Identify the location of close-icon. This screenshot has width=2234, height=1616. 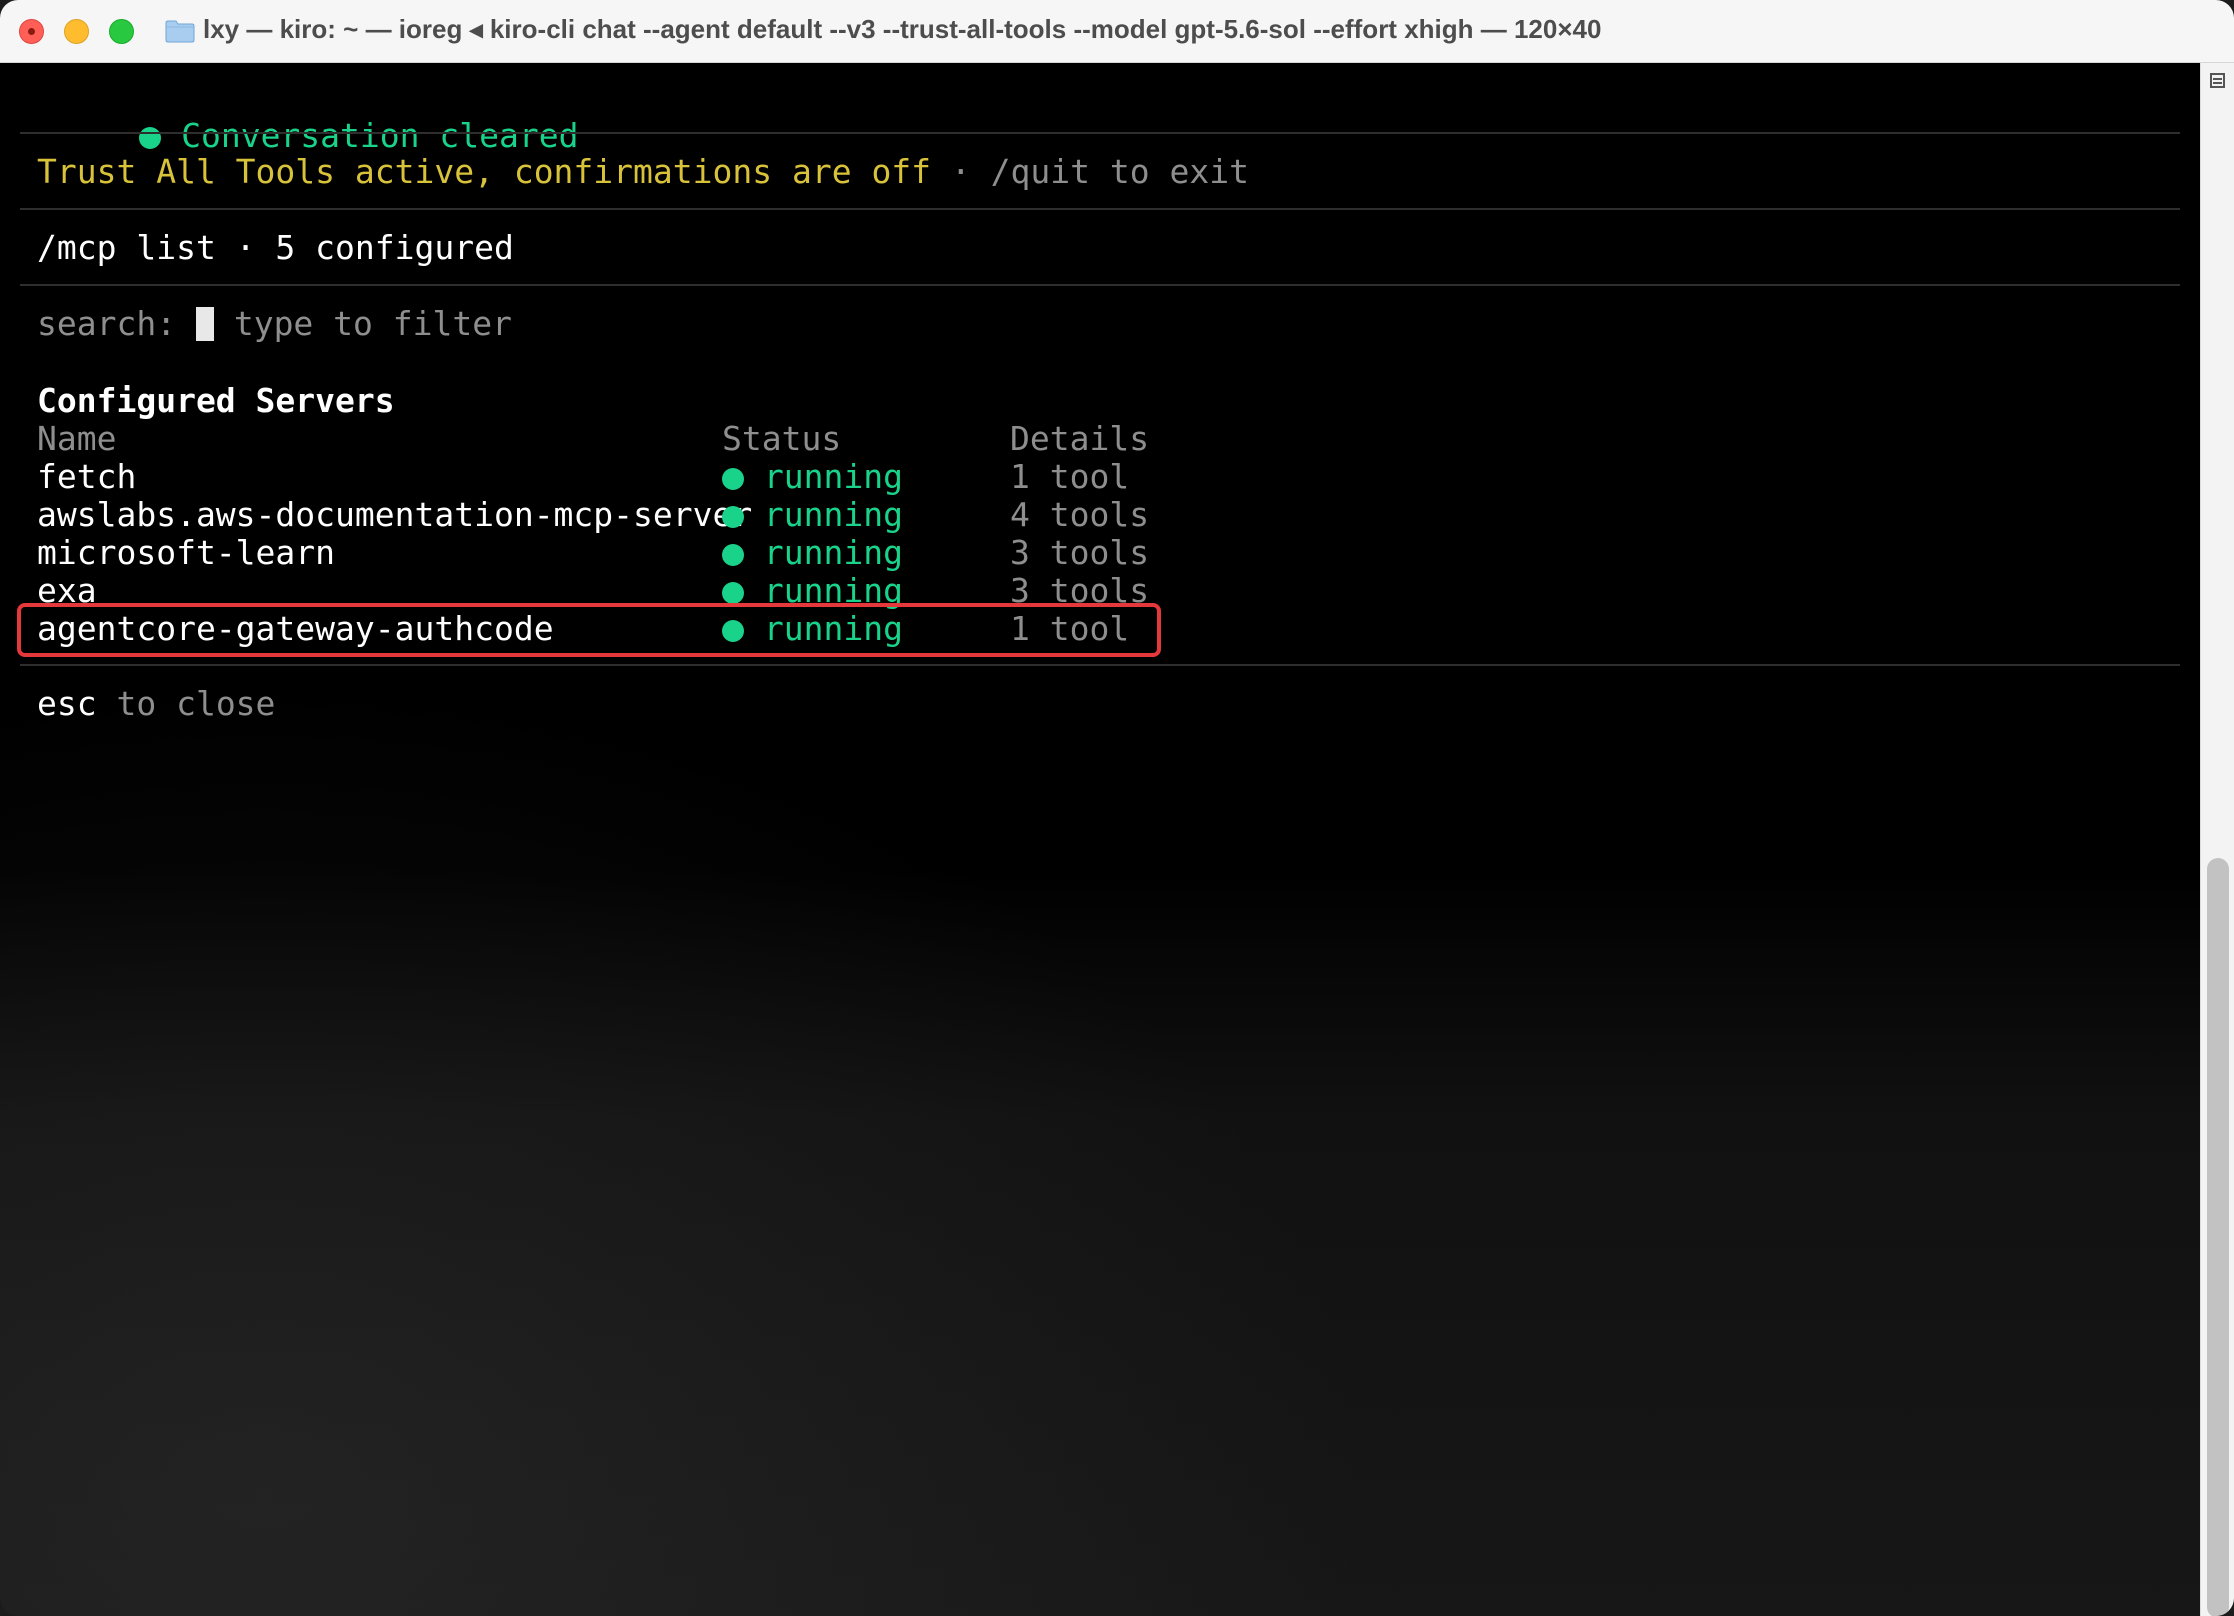
(31, 31).